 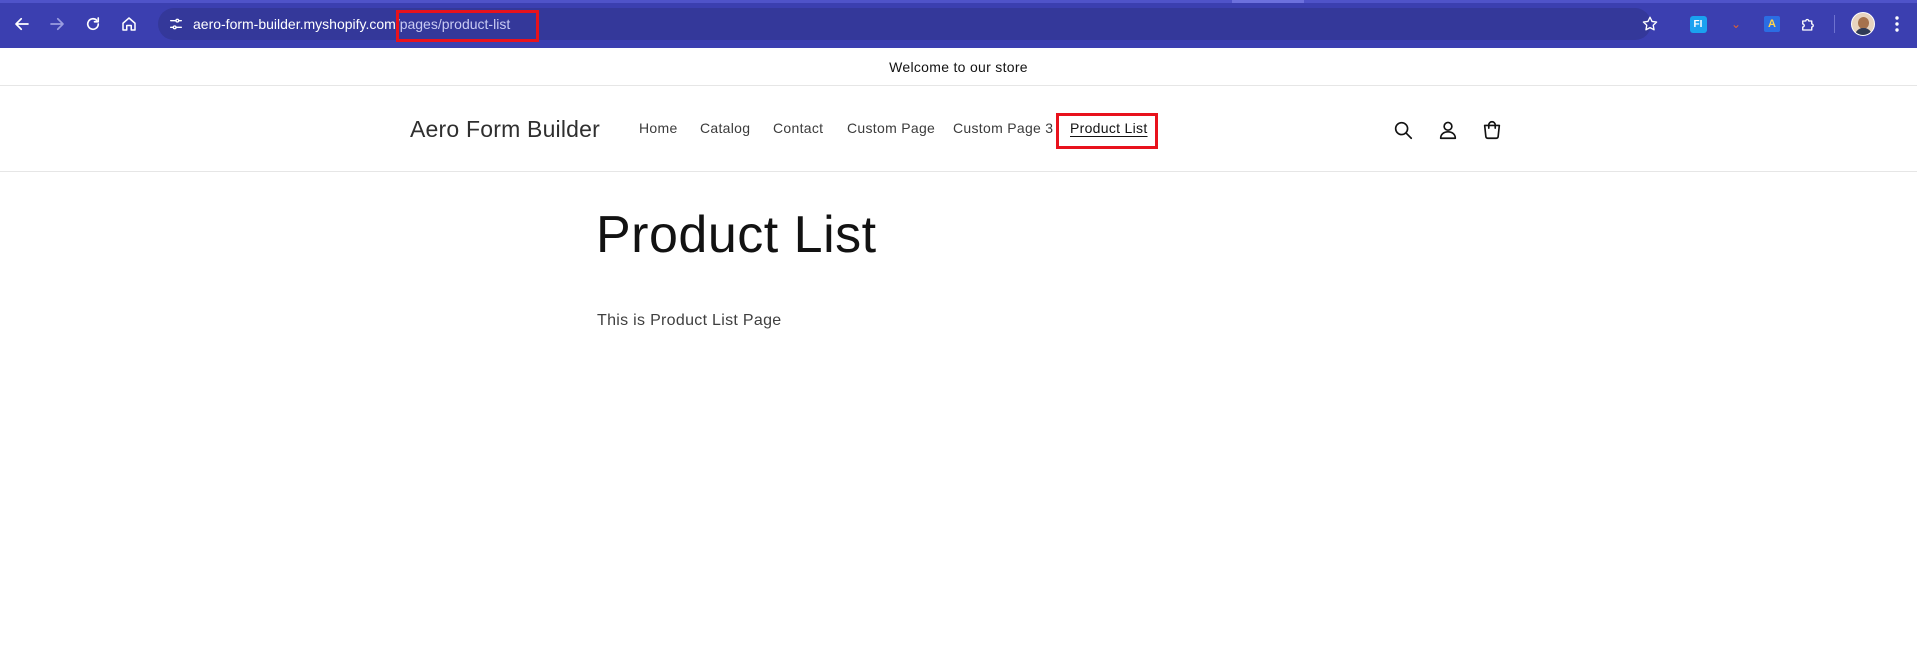 What do you see at coordinates (736, 235) in the screenshot?
I see `page-title: Product List` at bounding box center [736, 235].